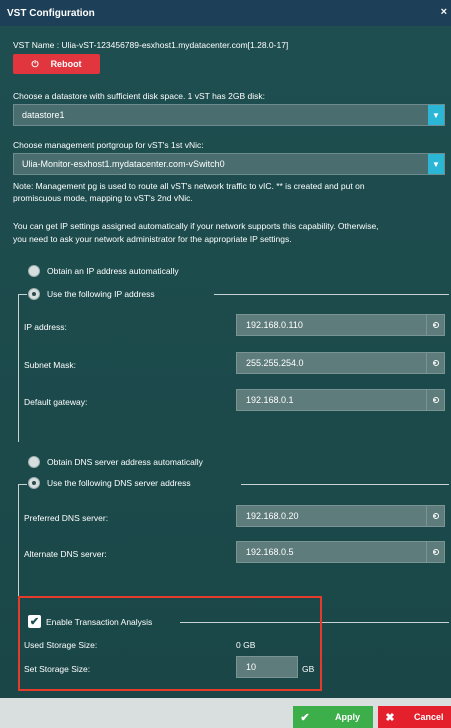 This screenshot has width=451, height=728. Describe the element at coordinates (61, 645) in the screenshot. I see `used-storage-label: Used Storage Size:` at that location.